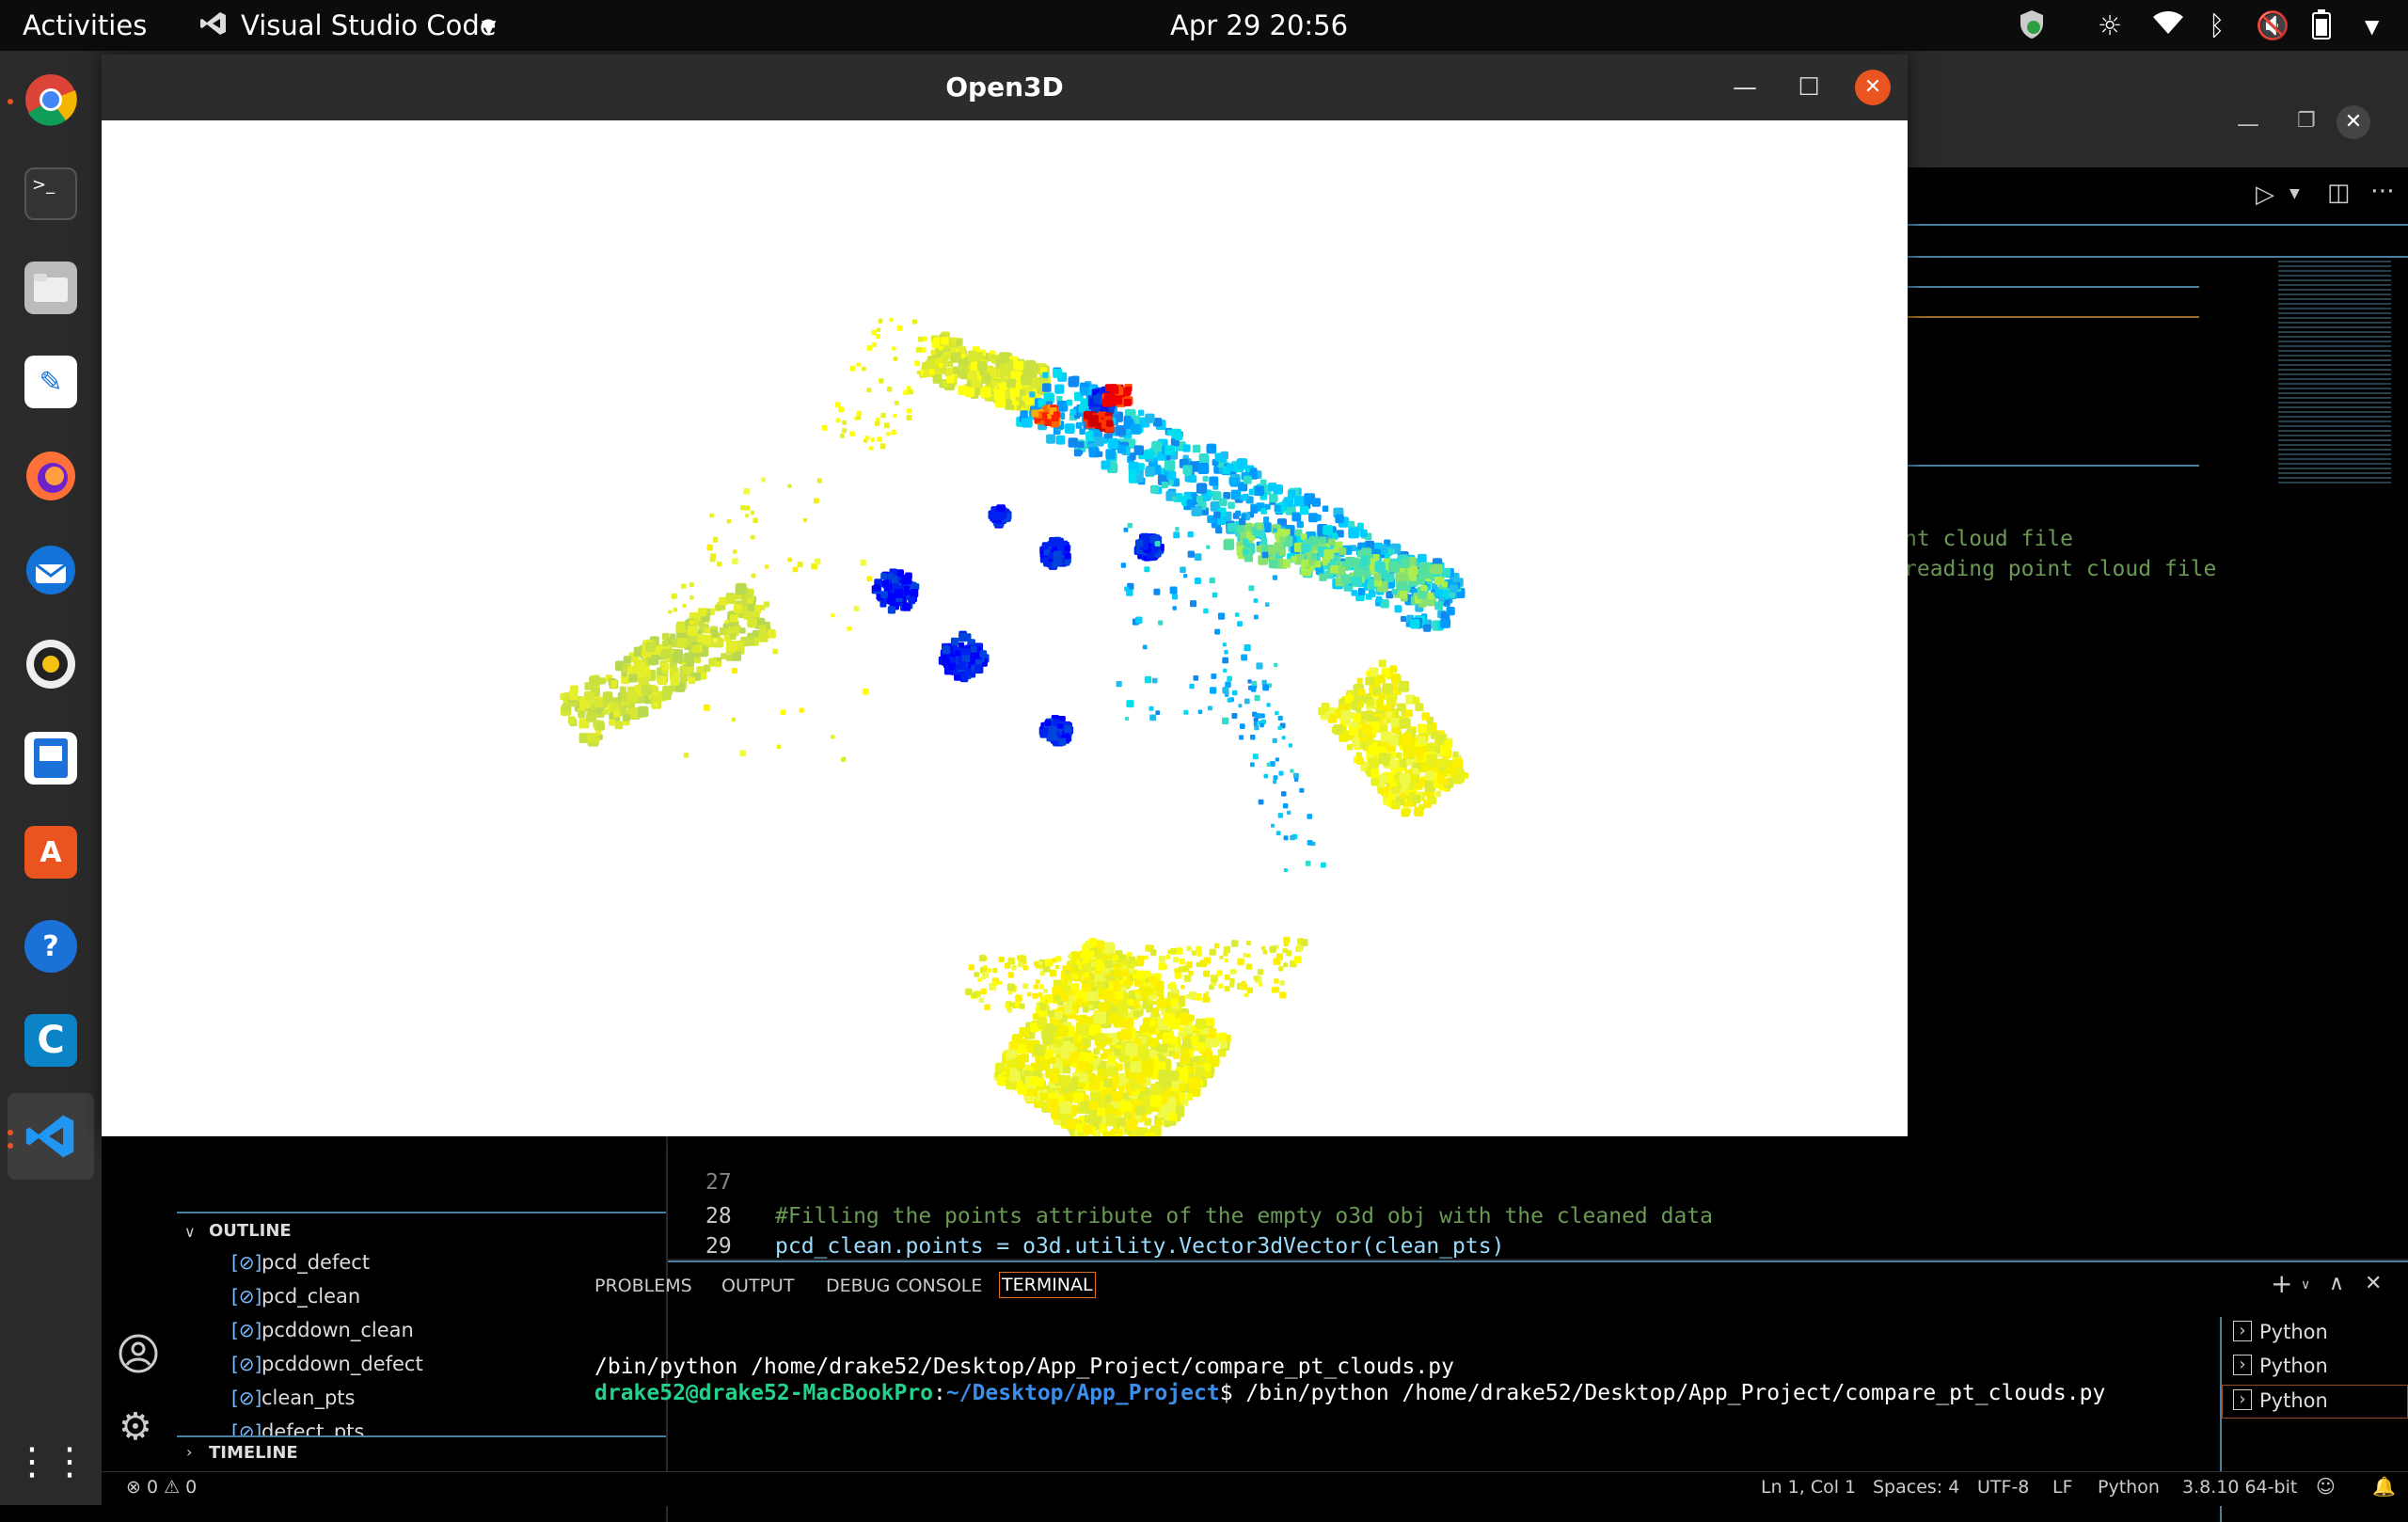 The height and width of the screenshot is (1522, 2408). Describe the element at coordinates (643, 1286) in the screenshot. I see `tab-problems: PROBLEMS` at that location.